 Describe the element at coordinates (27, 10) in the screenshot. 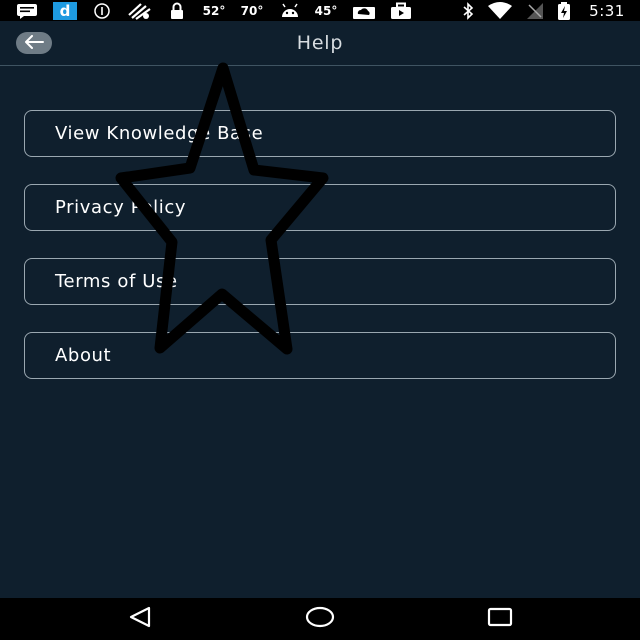

I see `message-icon` at that location.